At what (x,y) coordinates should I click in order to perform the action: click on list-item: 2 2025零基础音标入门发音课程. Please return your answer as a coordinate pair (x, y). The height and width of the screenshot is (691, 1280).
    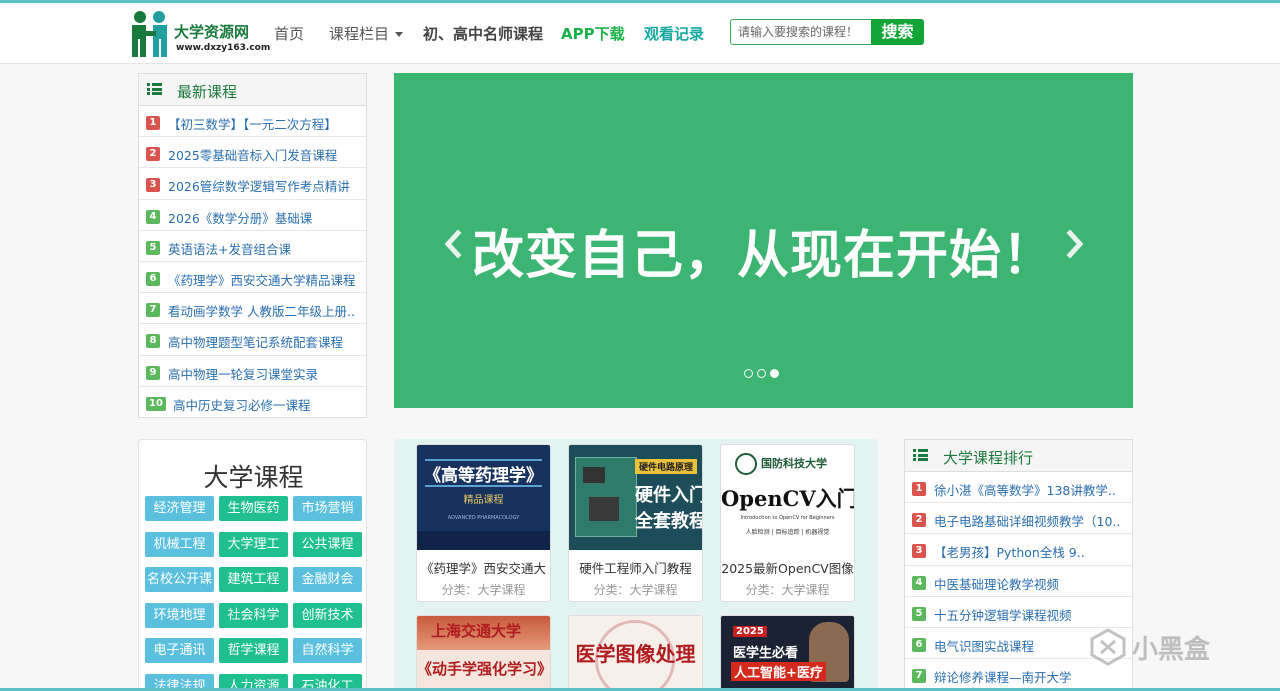
    Looking at the image, I should click on (252, 153).